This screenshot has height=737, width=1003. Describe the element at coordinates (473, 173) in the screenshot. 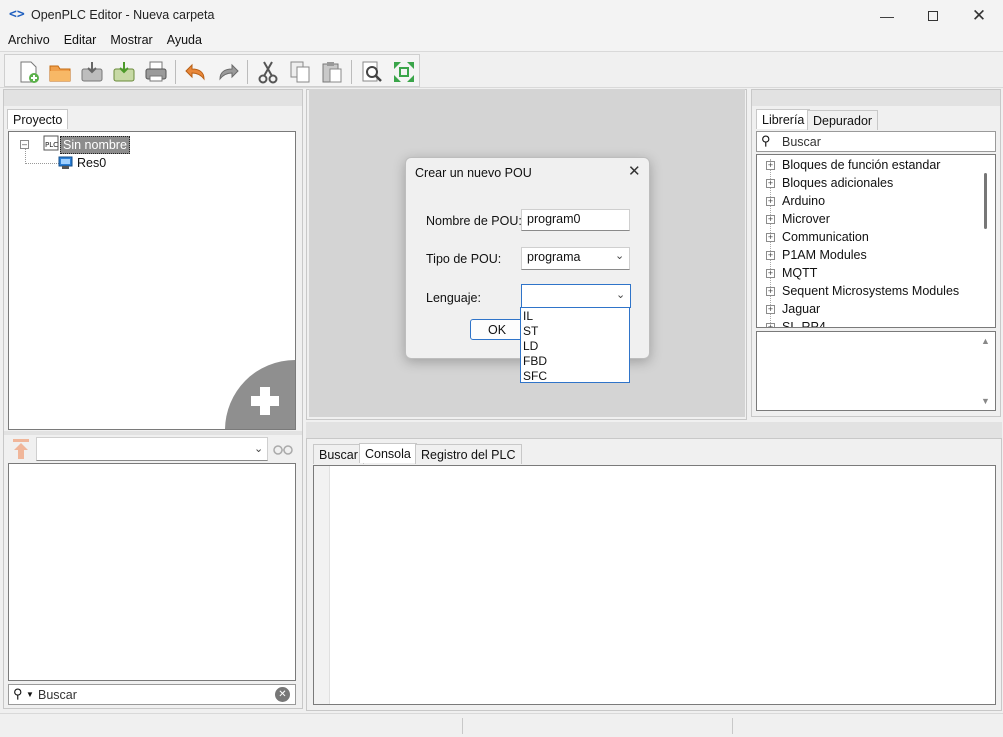

I see `dialog-title: Crear un nuevo POU` at that location.